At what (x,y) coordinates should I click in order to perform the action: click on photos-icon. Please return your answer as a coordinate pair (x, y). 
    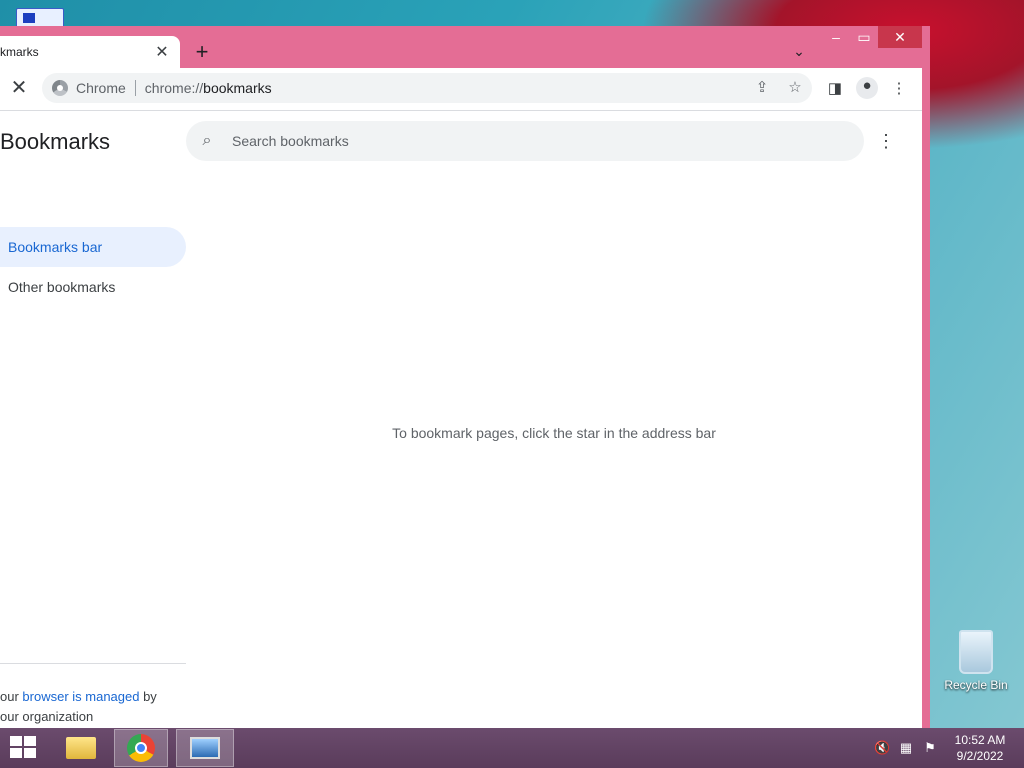
    Looking at the image, I should click on (205, 748).